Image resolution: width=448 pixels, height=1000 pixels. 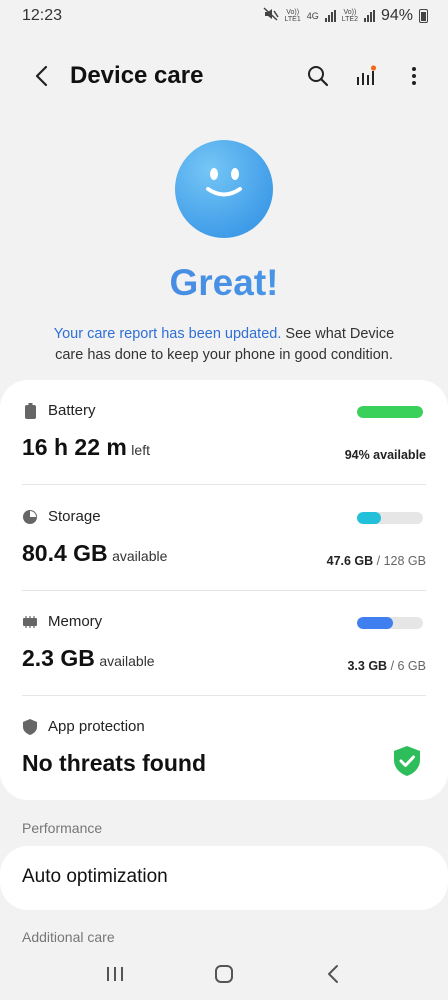 I want to click on system-nav-bar, so click(x=224, y=974).